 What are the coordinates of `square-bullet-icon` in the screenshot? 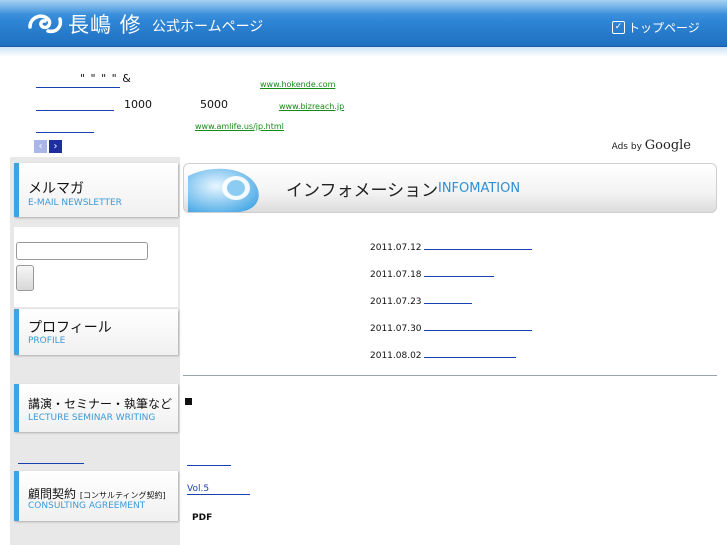 It's located at (188, 401).